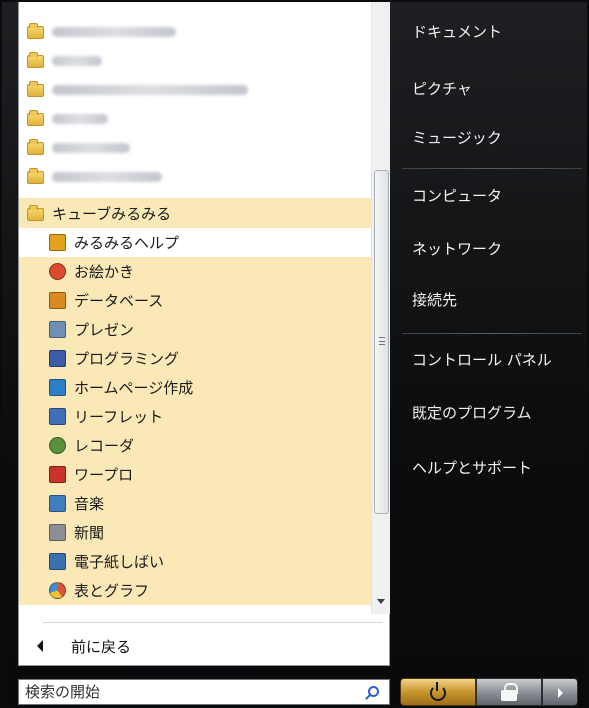  Describe the element at coordinates (57, 329) in the screenshot. I see `presentation-icon` at that location.